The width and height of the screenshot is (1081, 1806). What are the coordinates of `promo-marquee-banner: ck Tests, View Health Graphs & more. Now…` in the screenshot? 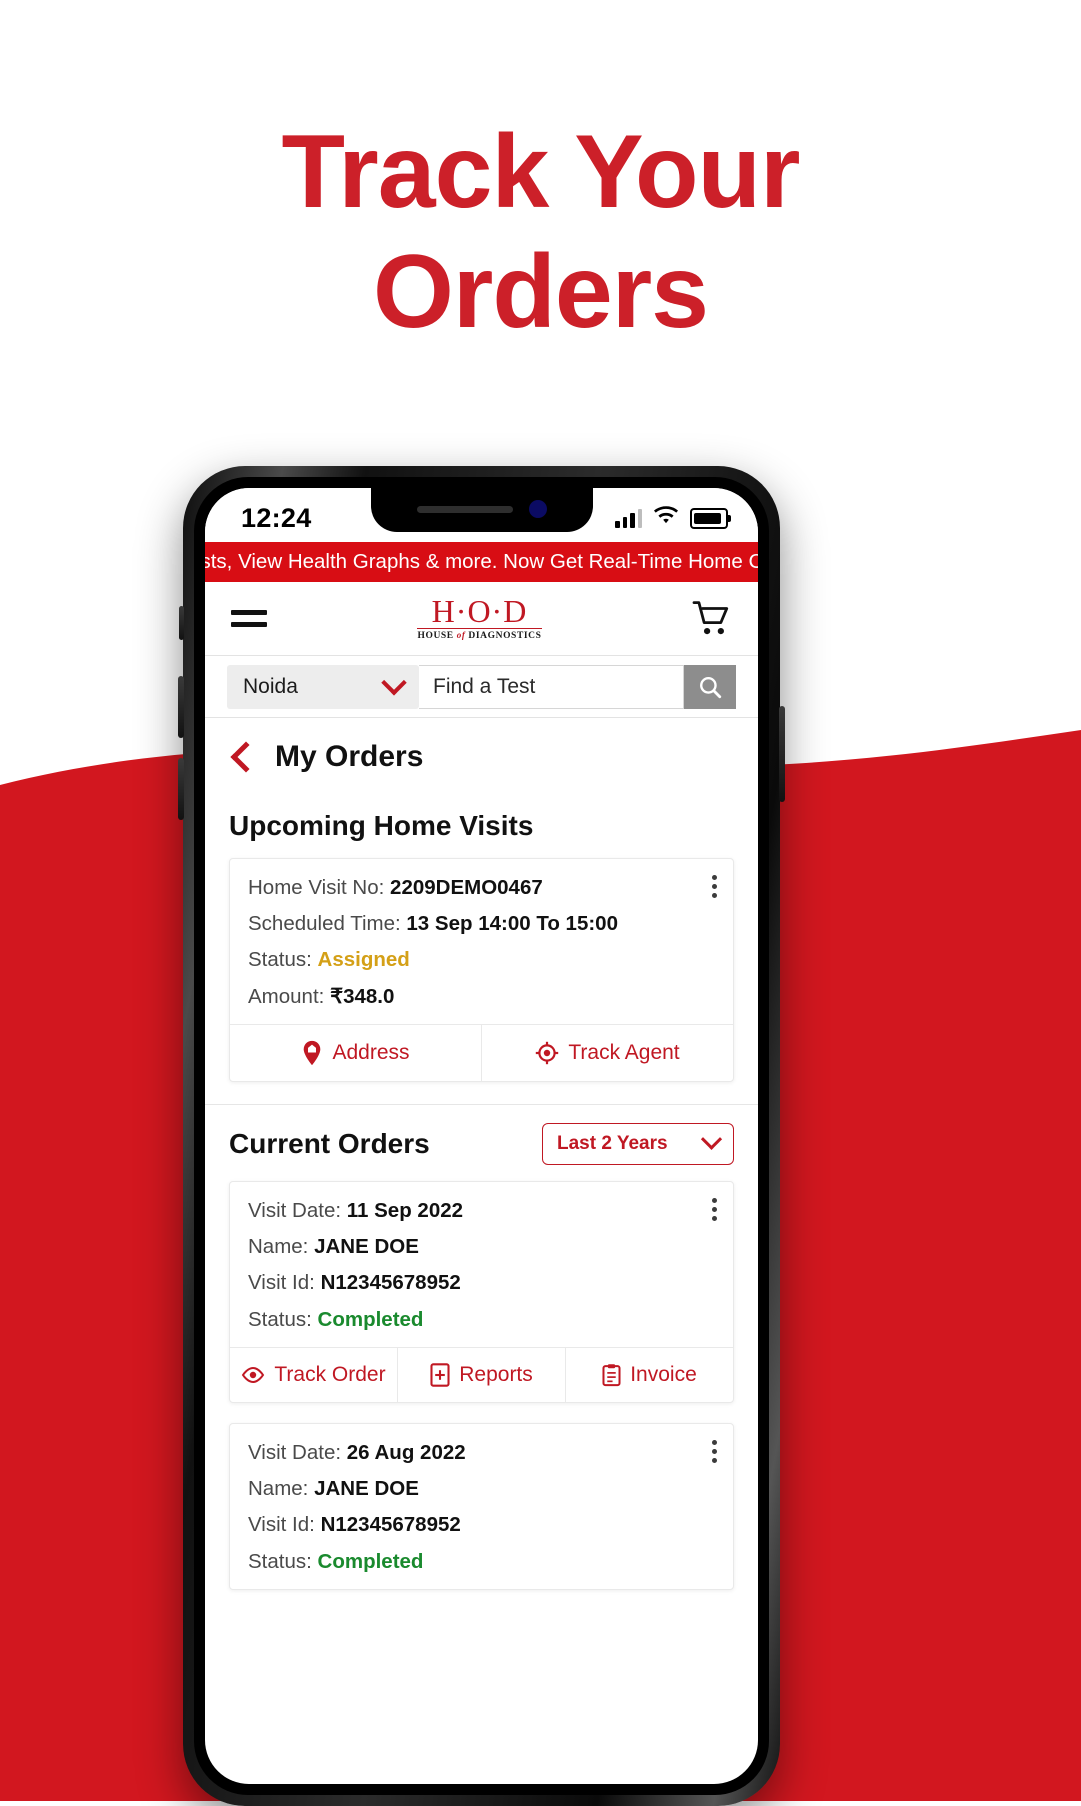 It's located at (481, 562).